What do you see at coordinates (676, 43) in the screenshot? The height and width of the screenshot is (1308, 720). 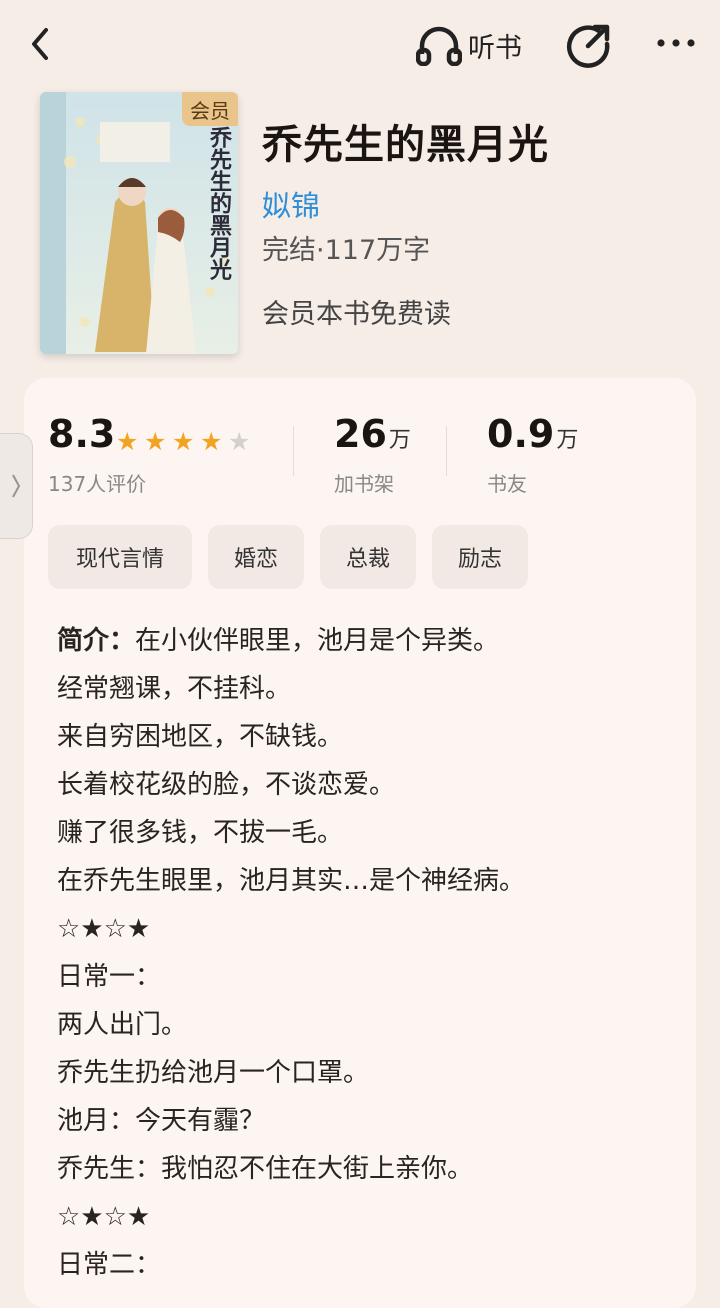 I see `more-icon` at bounding box center [676, 43].